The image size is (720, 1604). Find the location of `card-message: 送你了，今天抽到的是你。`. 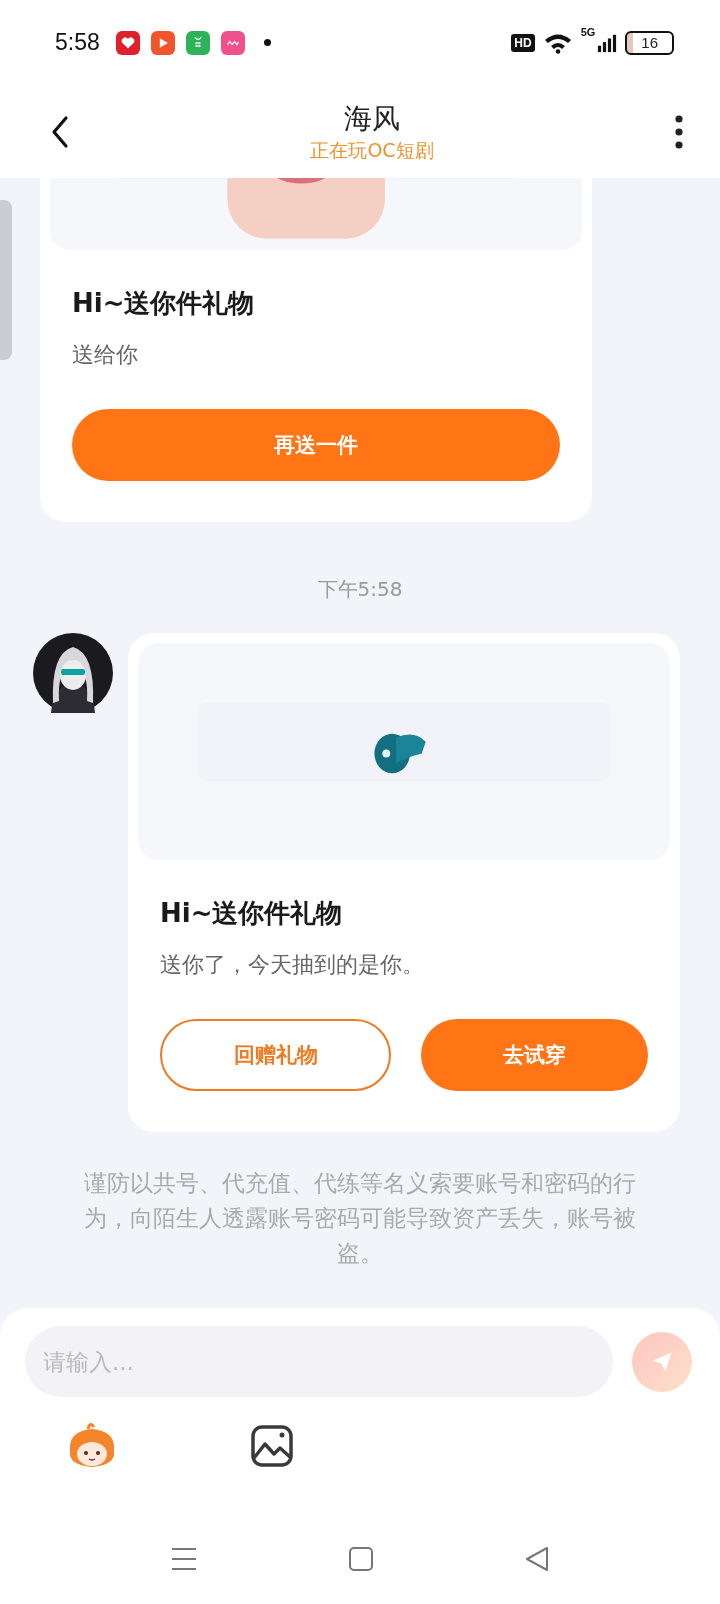

card-message: 送你了，今天抽到的是你。 is located at coordinates (292, 965).